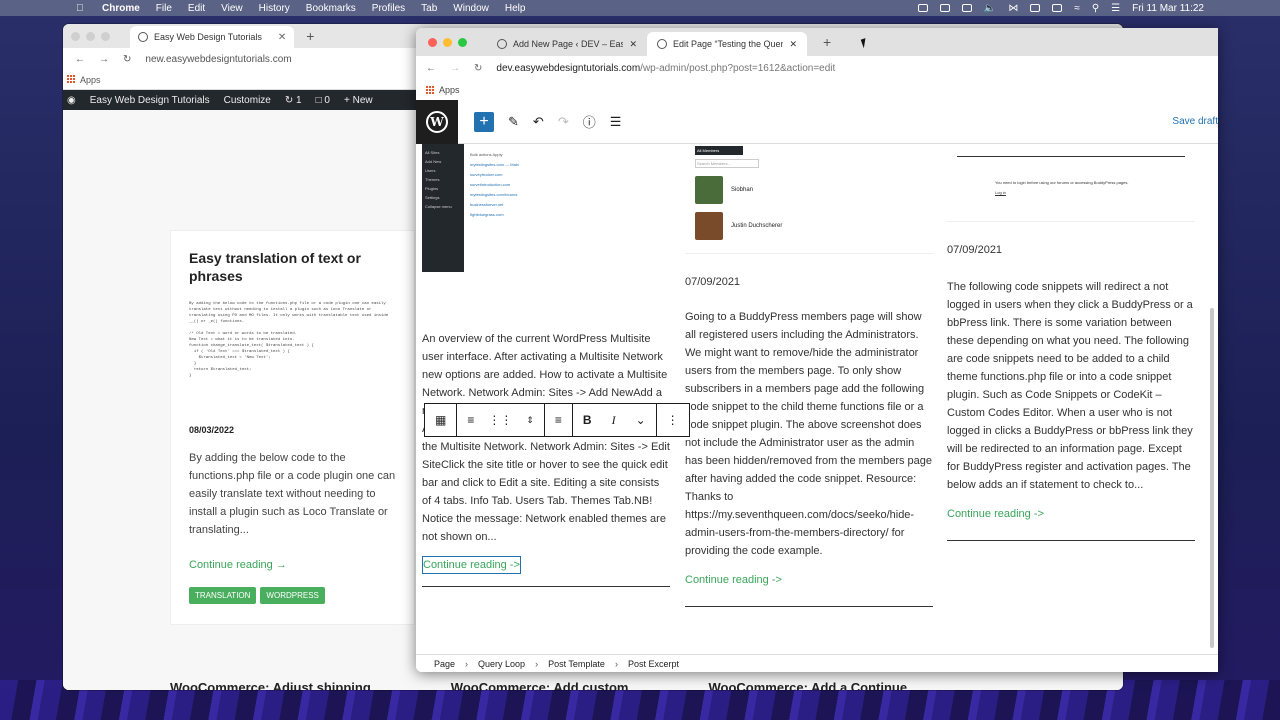 The height and width of the screenshot is (720, 1280). Describe the element at coordinates (299, 100) in the screenshot. I see `updates-count: 1` at that location.